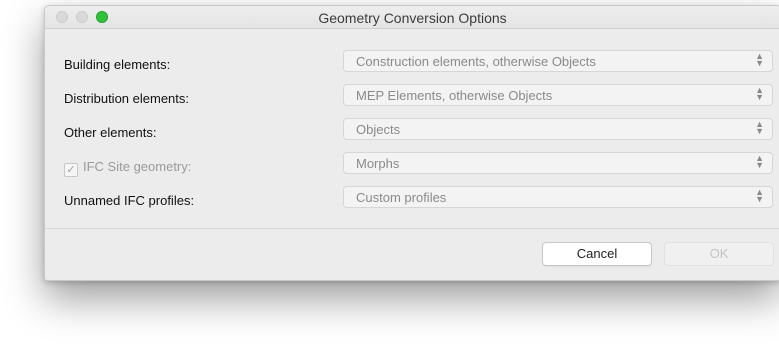 This screenshot has width=779, height=346. I want to click on ok-button: OK, so click(719, 254).